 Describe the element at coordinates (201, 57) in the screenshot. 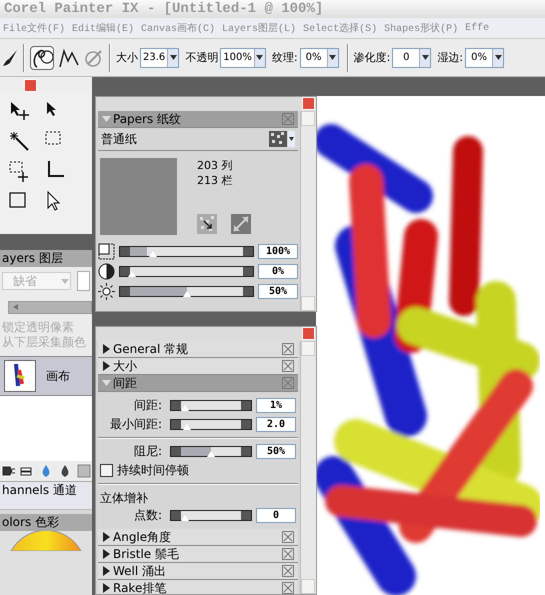

I see `field-label: 不透明` at that location.